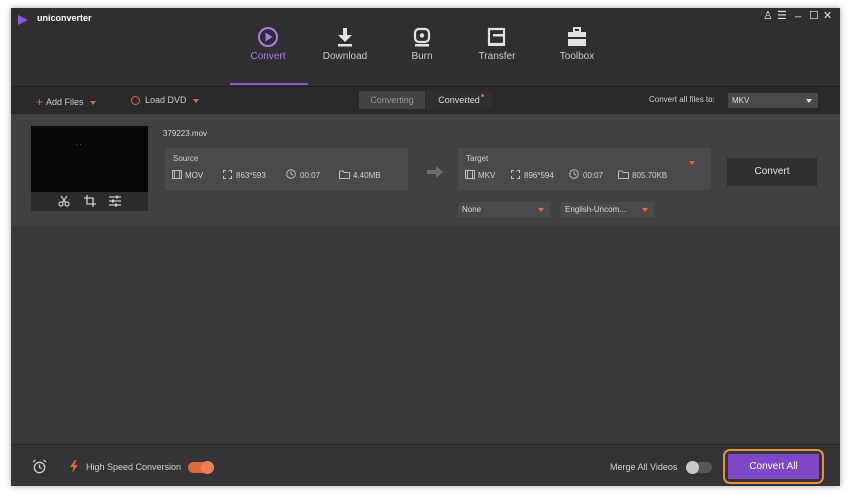 Image resolution: width=850 pixels, height=502 pixels. I want to click on tab-download-label: Download, so click(345, 56).